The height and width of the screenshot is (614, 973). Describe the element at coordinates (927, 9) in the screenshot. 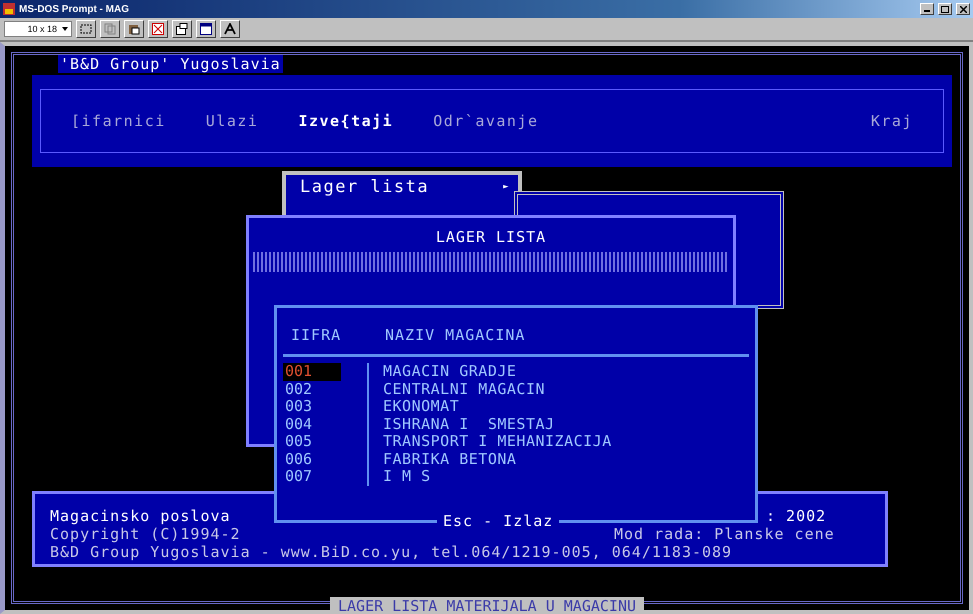

I see `minimize-button` at that location.